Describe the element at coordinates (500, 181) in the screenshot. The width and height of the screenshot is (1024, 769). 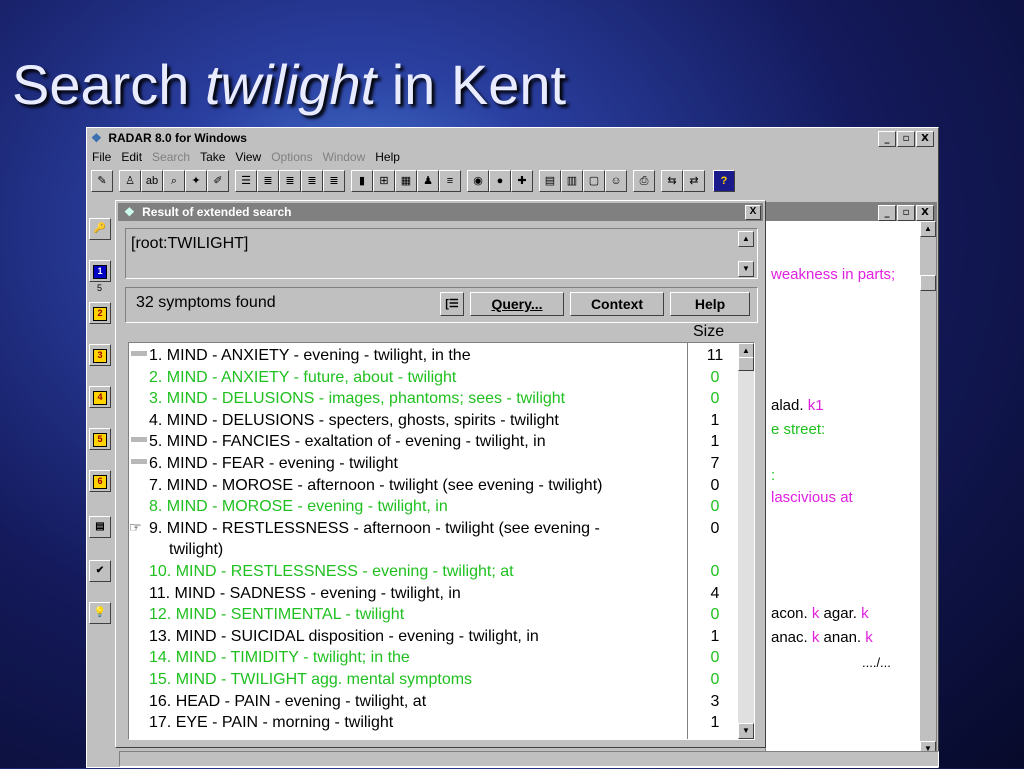
I see `toolbar-icon-18: ●` at that location.